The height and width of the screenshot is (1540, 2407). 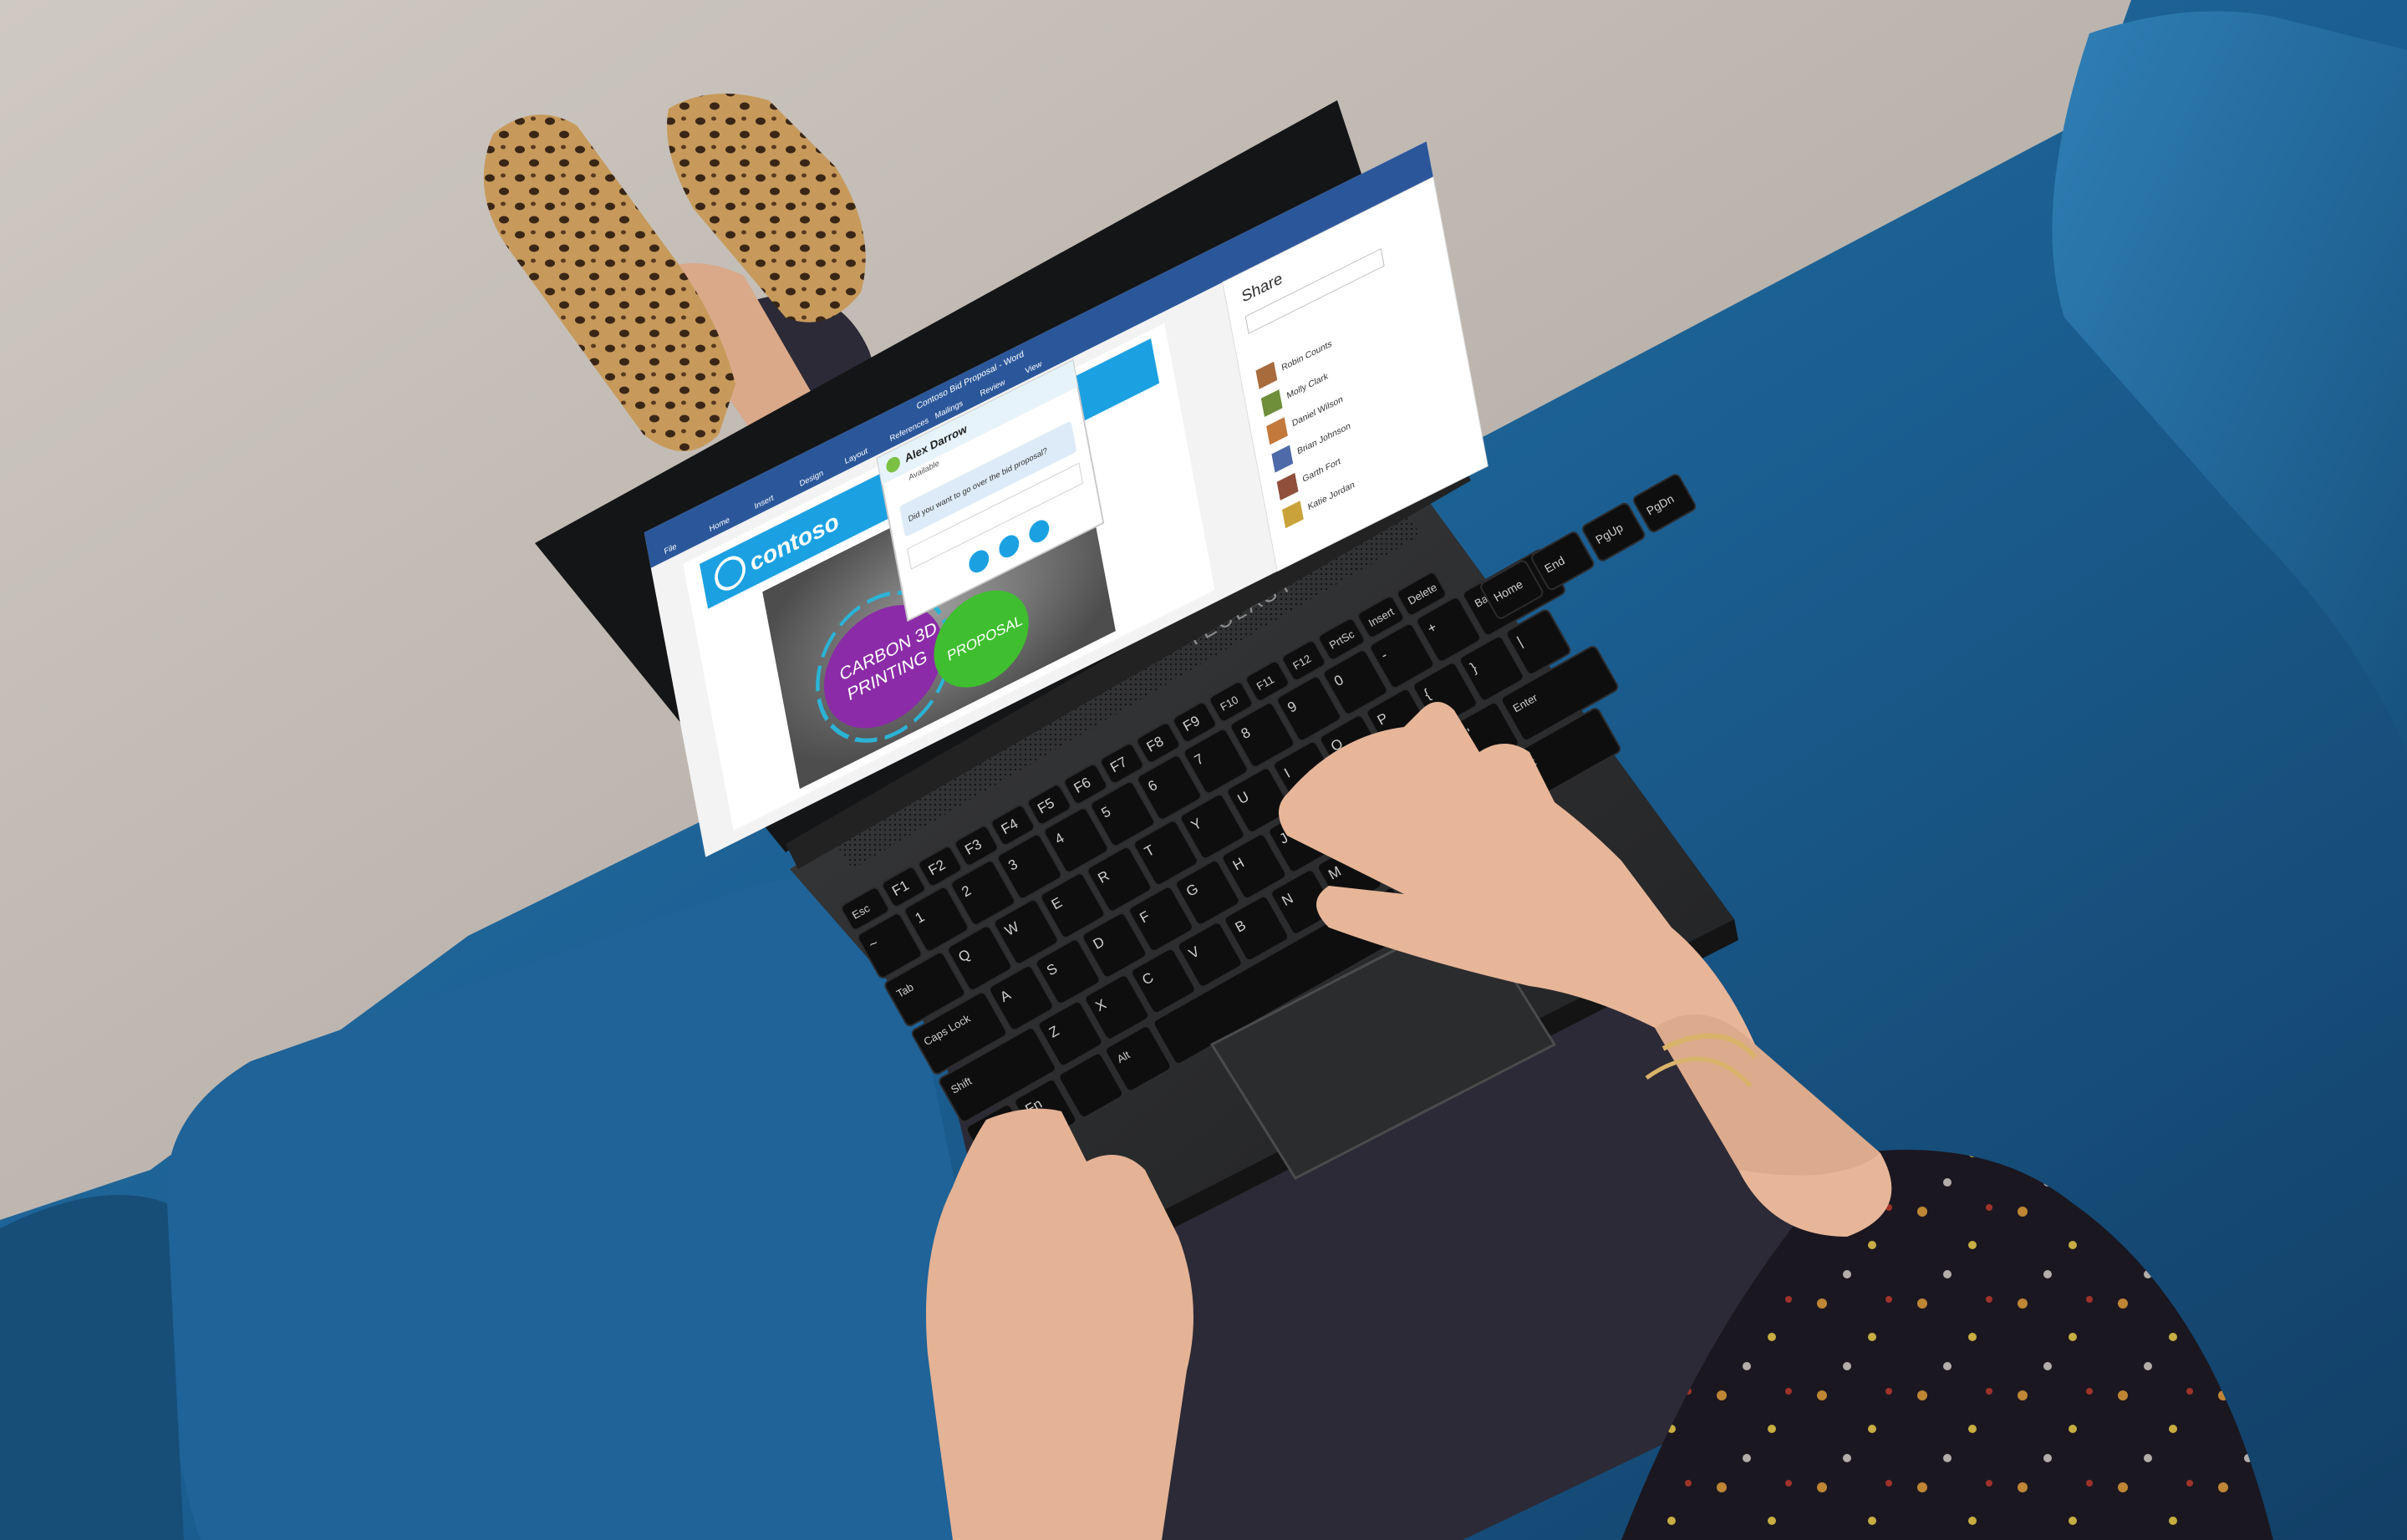 What do you see at coordinates (92, 1367) in the screenshot?
I see `sofa-arm-left` at bounding box center [92, 1367].